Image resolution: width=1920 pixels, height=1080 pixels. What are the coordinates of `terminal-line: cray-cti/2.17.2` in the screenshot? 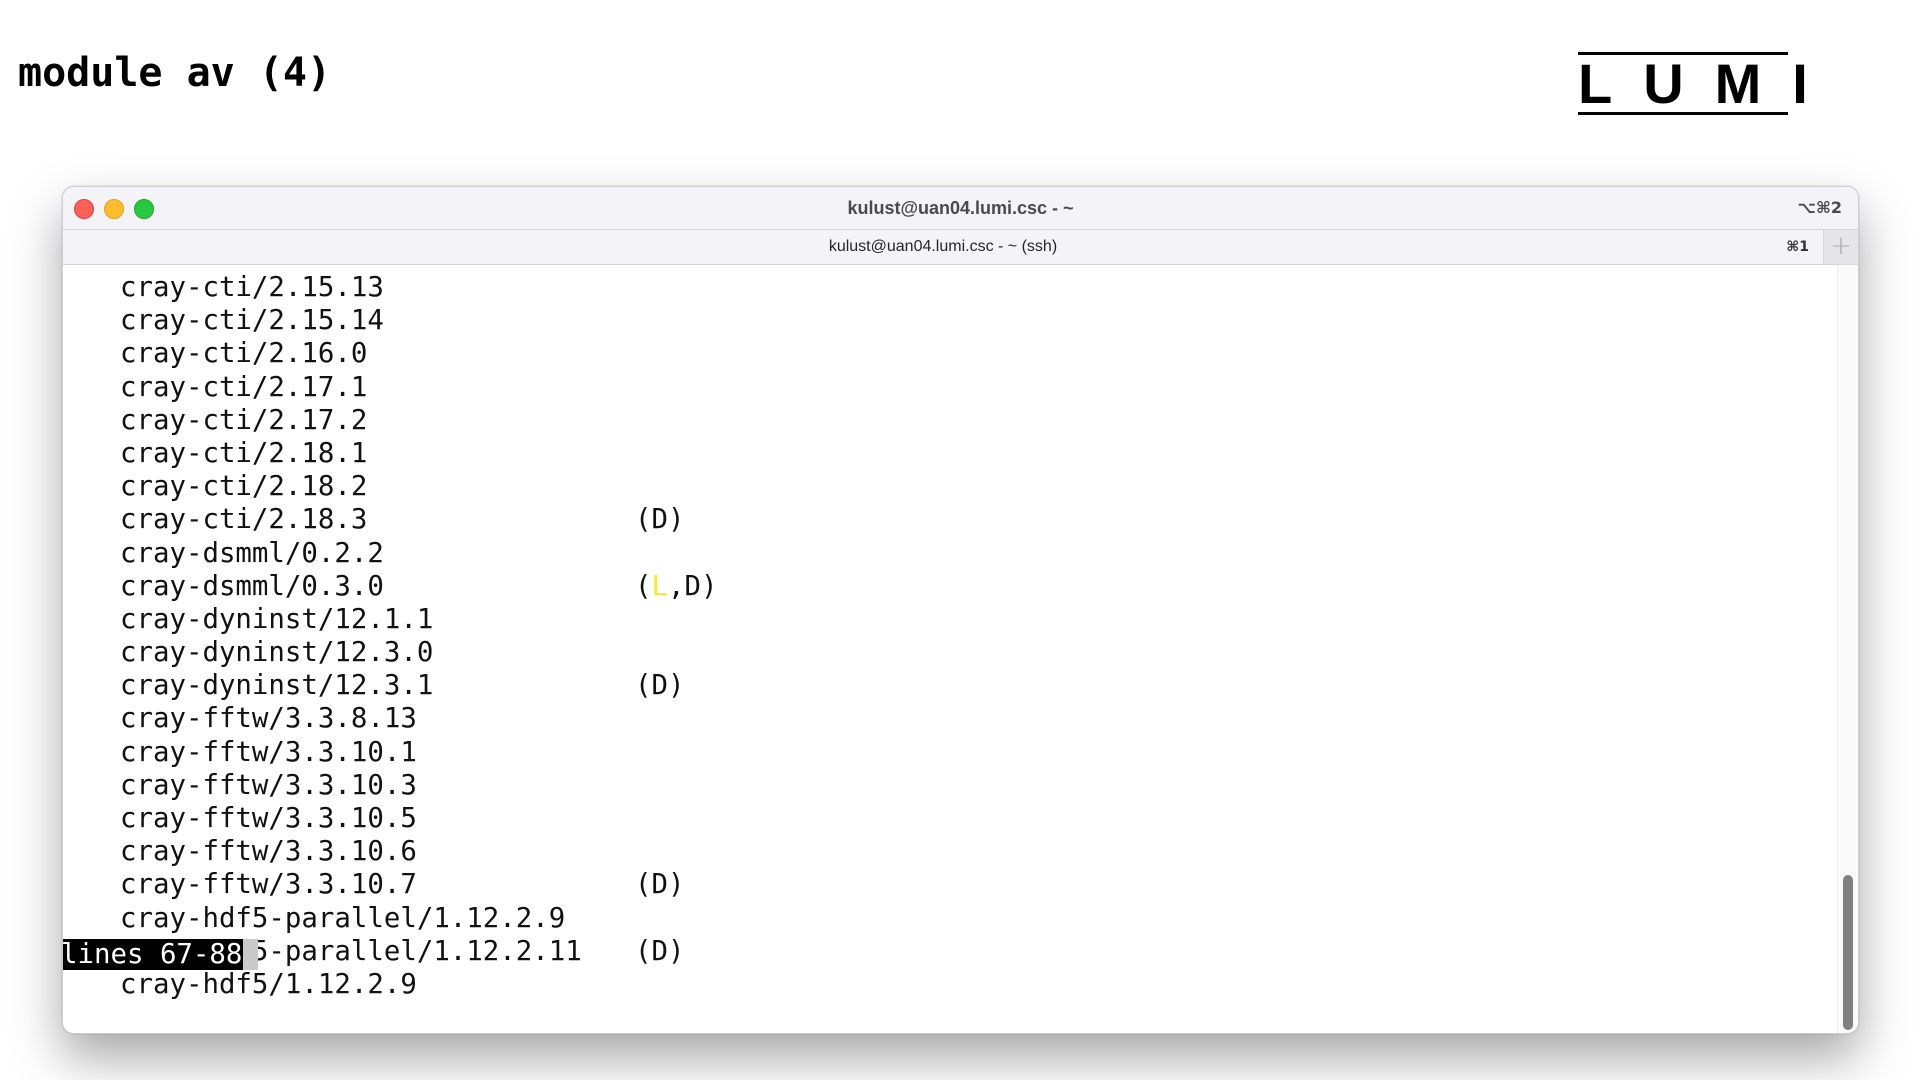 It's located at (351, 420).